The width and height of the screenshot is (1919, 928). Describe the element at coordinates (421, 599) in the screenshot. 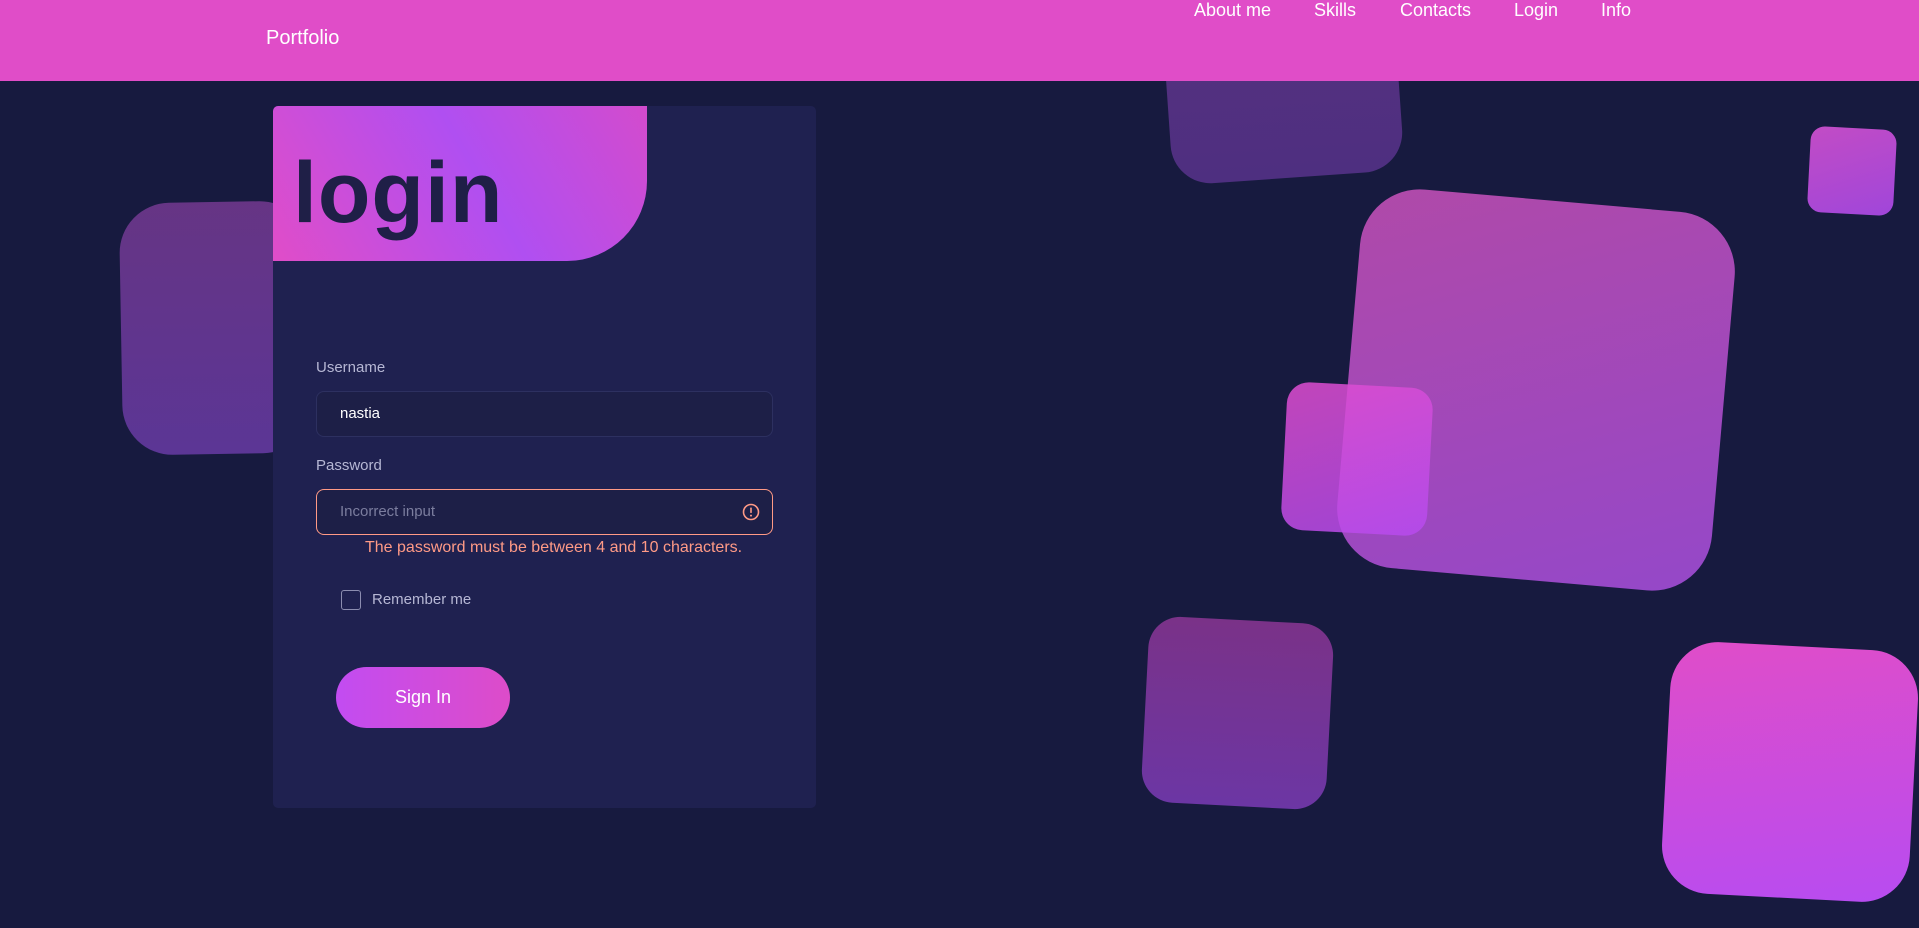

I see `remember-me-label: Remember me` at that location.